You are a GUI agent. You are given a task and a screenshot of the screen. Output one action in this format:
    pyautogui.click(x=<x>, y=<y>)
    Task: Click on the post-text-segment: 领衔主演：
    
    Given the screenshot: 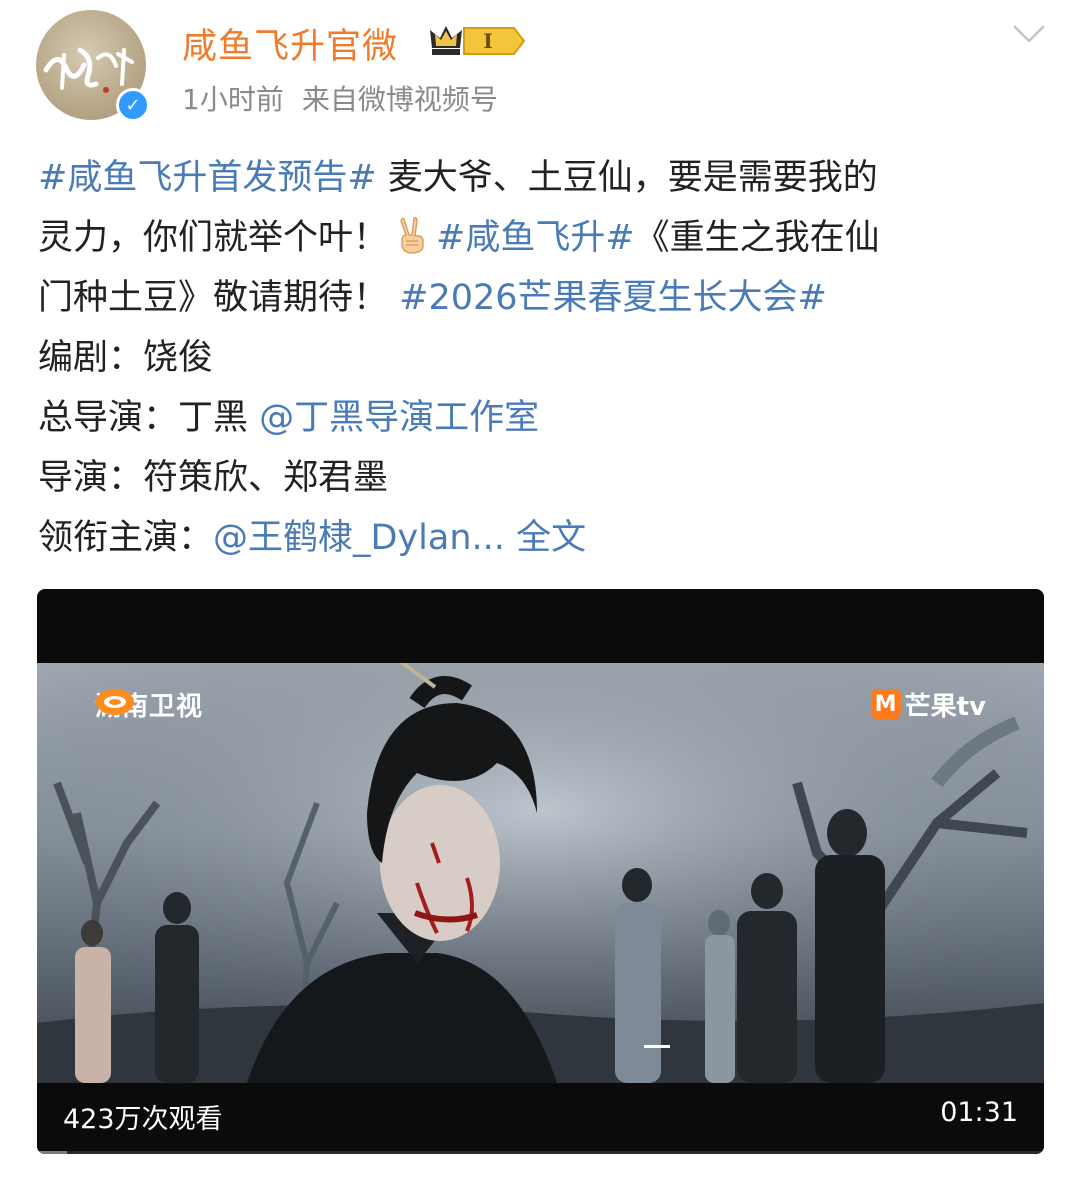 What is the action you would take?
    pyautogui.click(x=126, y=538)
    